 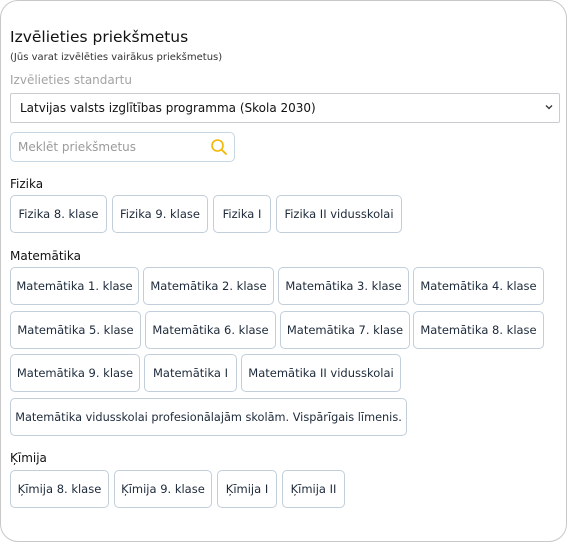 What do you see at coordinates (71, 80) in the screenshot?
I see `standard-label: Izvēlieties standartu` at bounding box center [71, 80].